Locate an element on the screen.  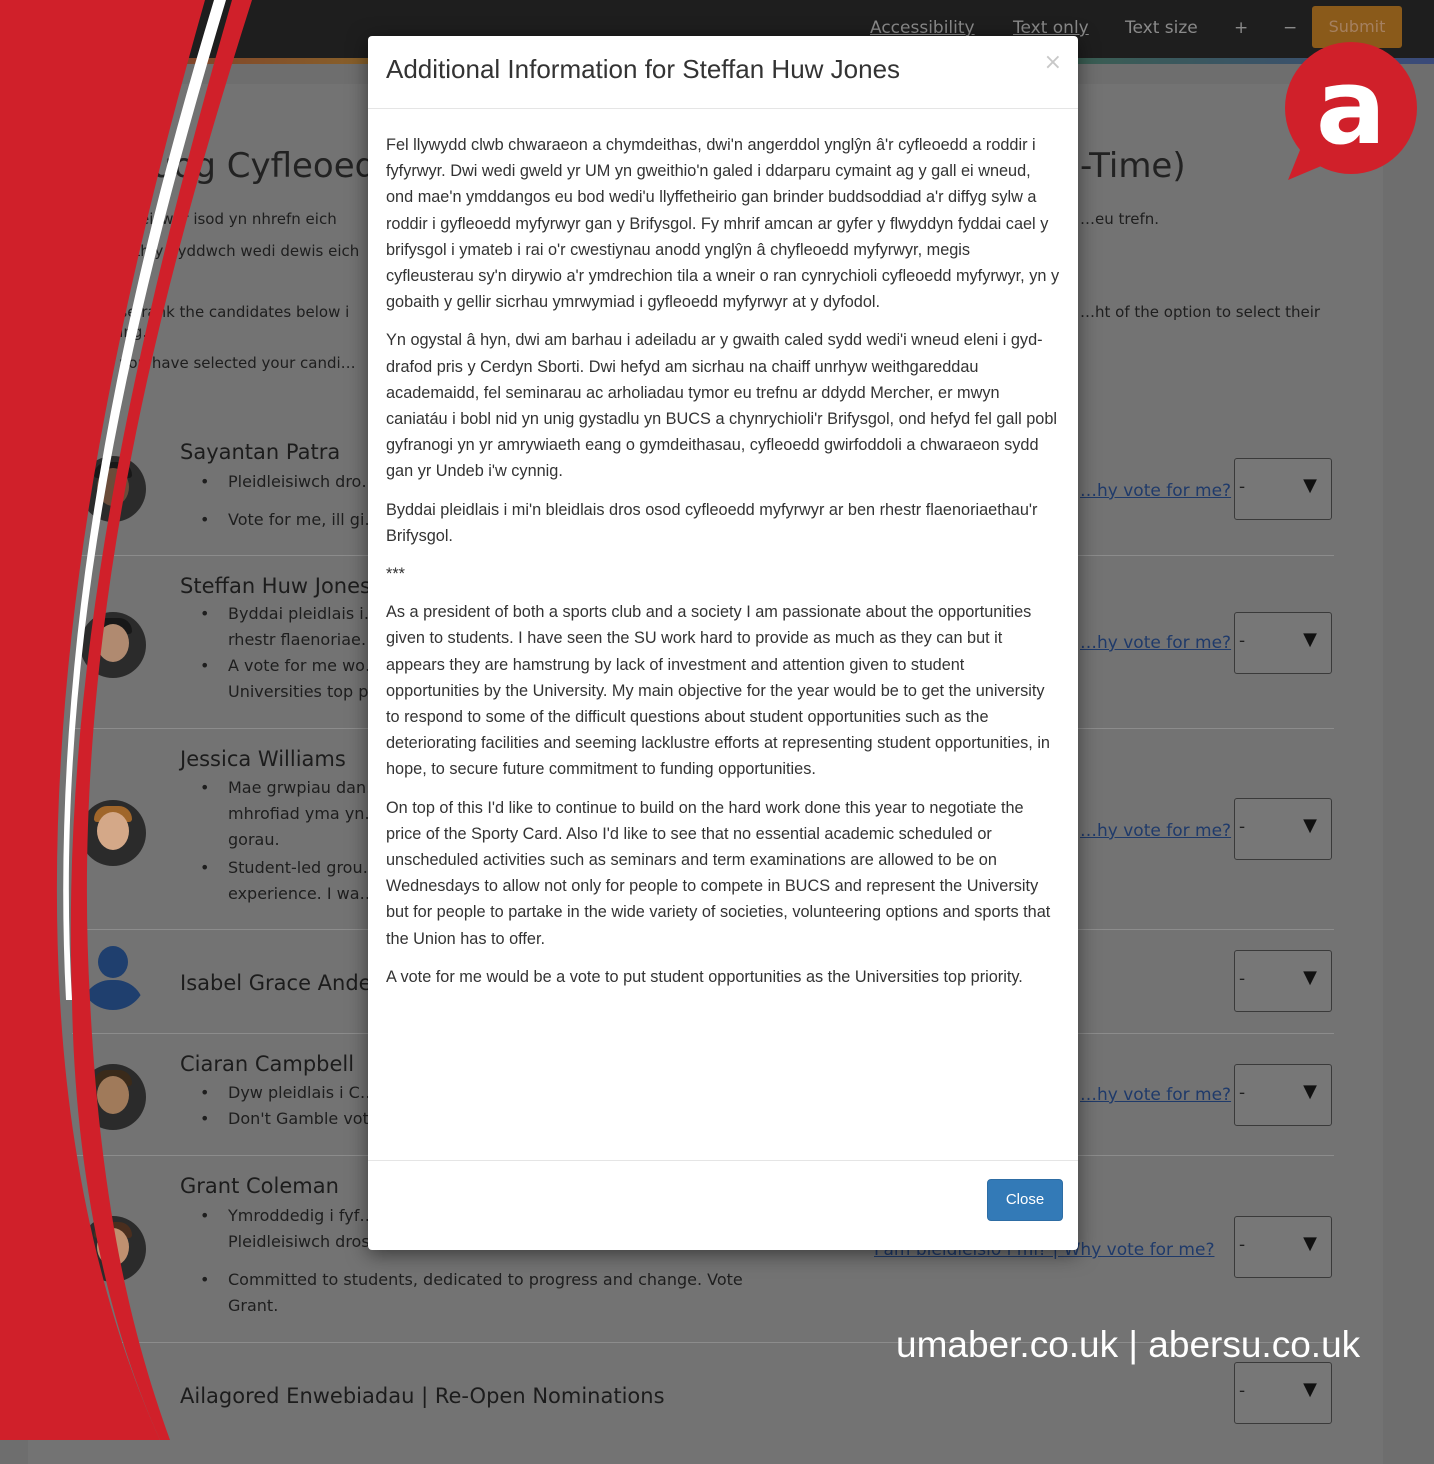
candidate-name: Jessica Williams is located at coordinates (263, 759).